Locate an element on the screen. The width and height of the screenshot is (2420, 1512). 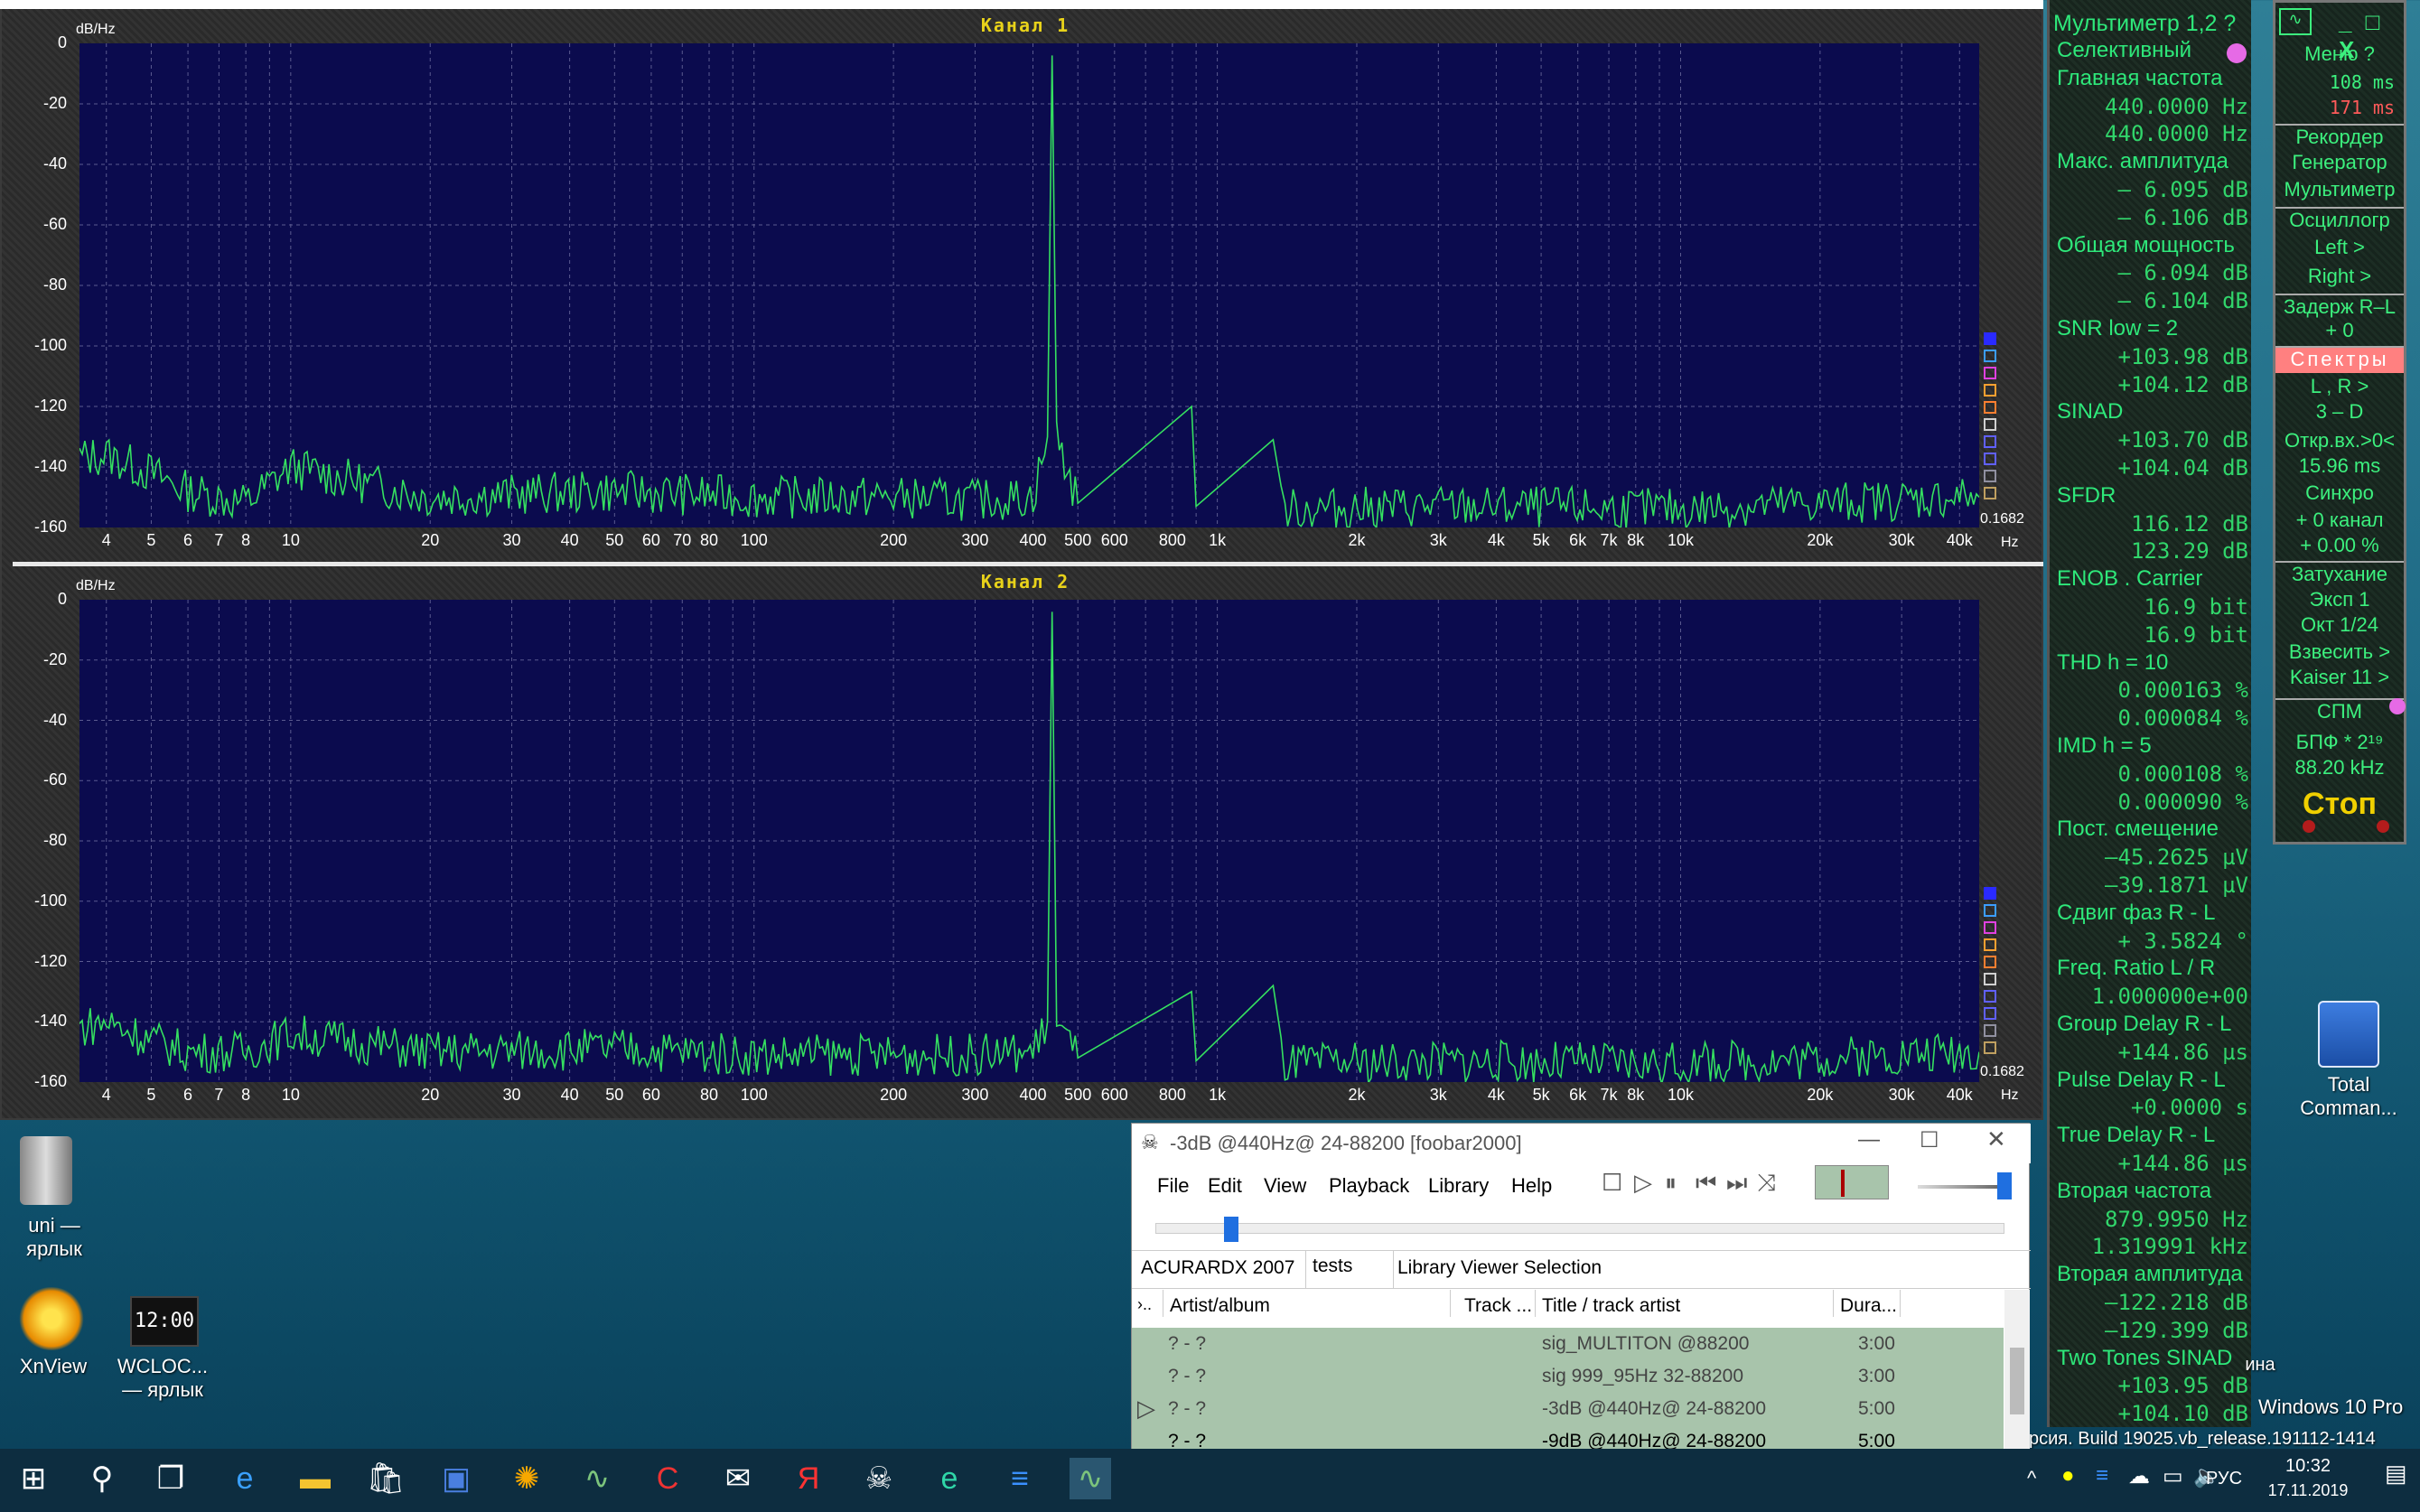
multimeter-row: Вторая частота is located at coordinates (2152, 1192).